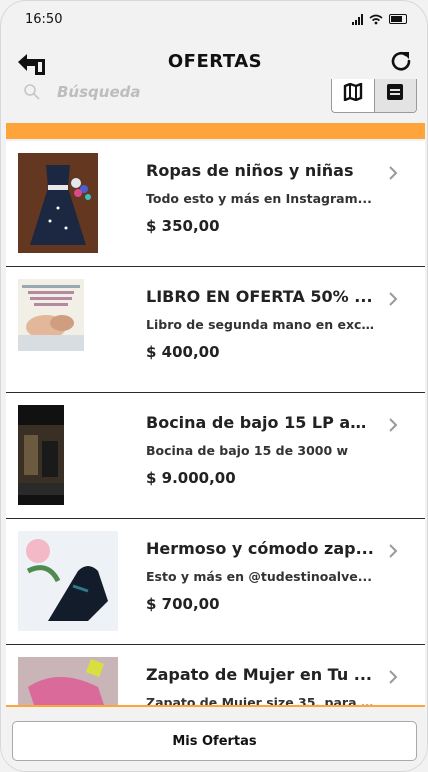 This screenshot has height=772, width=428. Describe the element at coordinates (250, 170) in the screenshot. I see `item-title: Ropas de niños y niñas` at that location.